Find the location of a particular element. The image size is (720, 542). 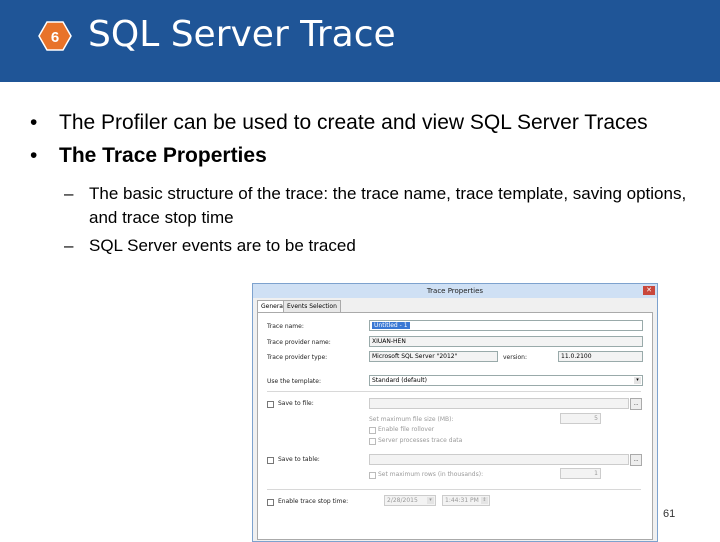

template-value: Standard (default) is located at coordinates (399, 380).